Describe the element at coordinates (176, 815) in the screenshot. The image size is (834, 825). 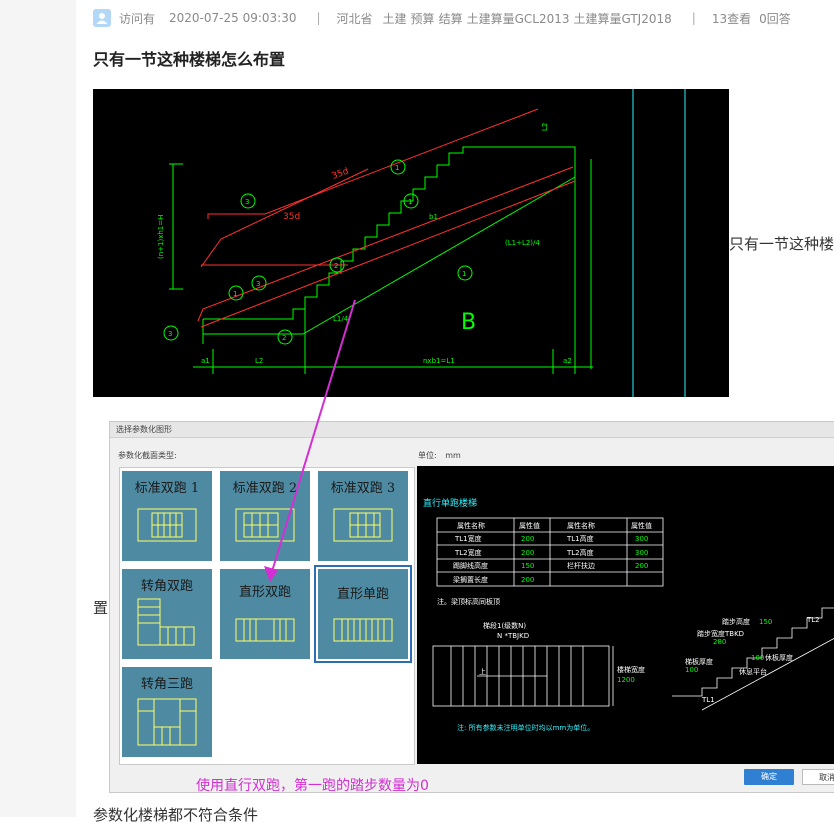
I see `question-body-text: 参数化楼梯都不符合条件` at that location.